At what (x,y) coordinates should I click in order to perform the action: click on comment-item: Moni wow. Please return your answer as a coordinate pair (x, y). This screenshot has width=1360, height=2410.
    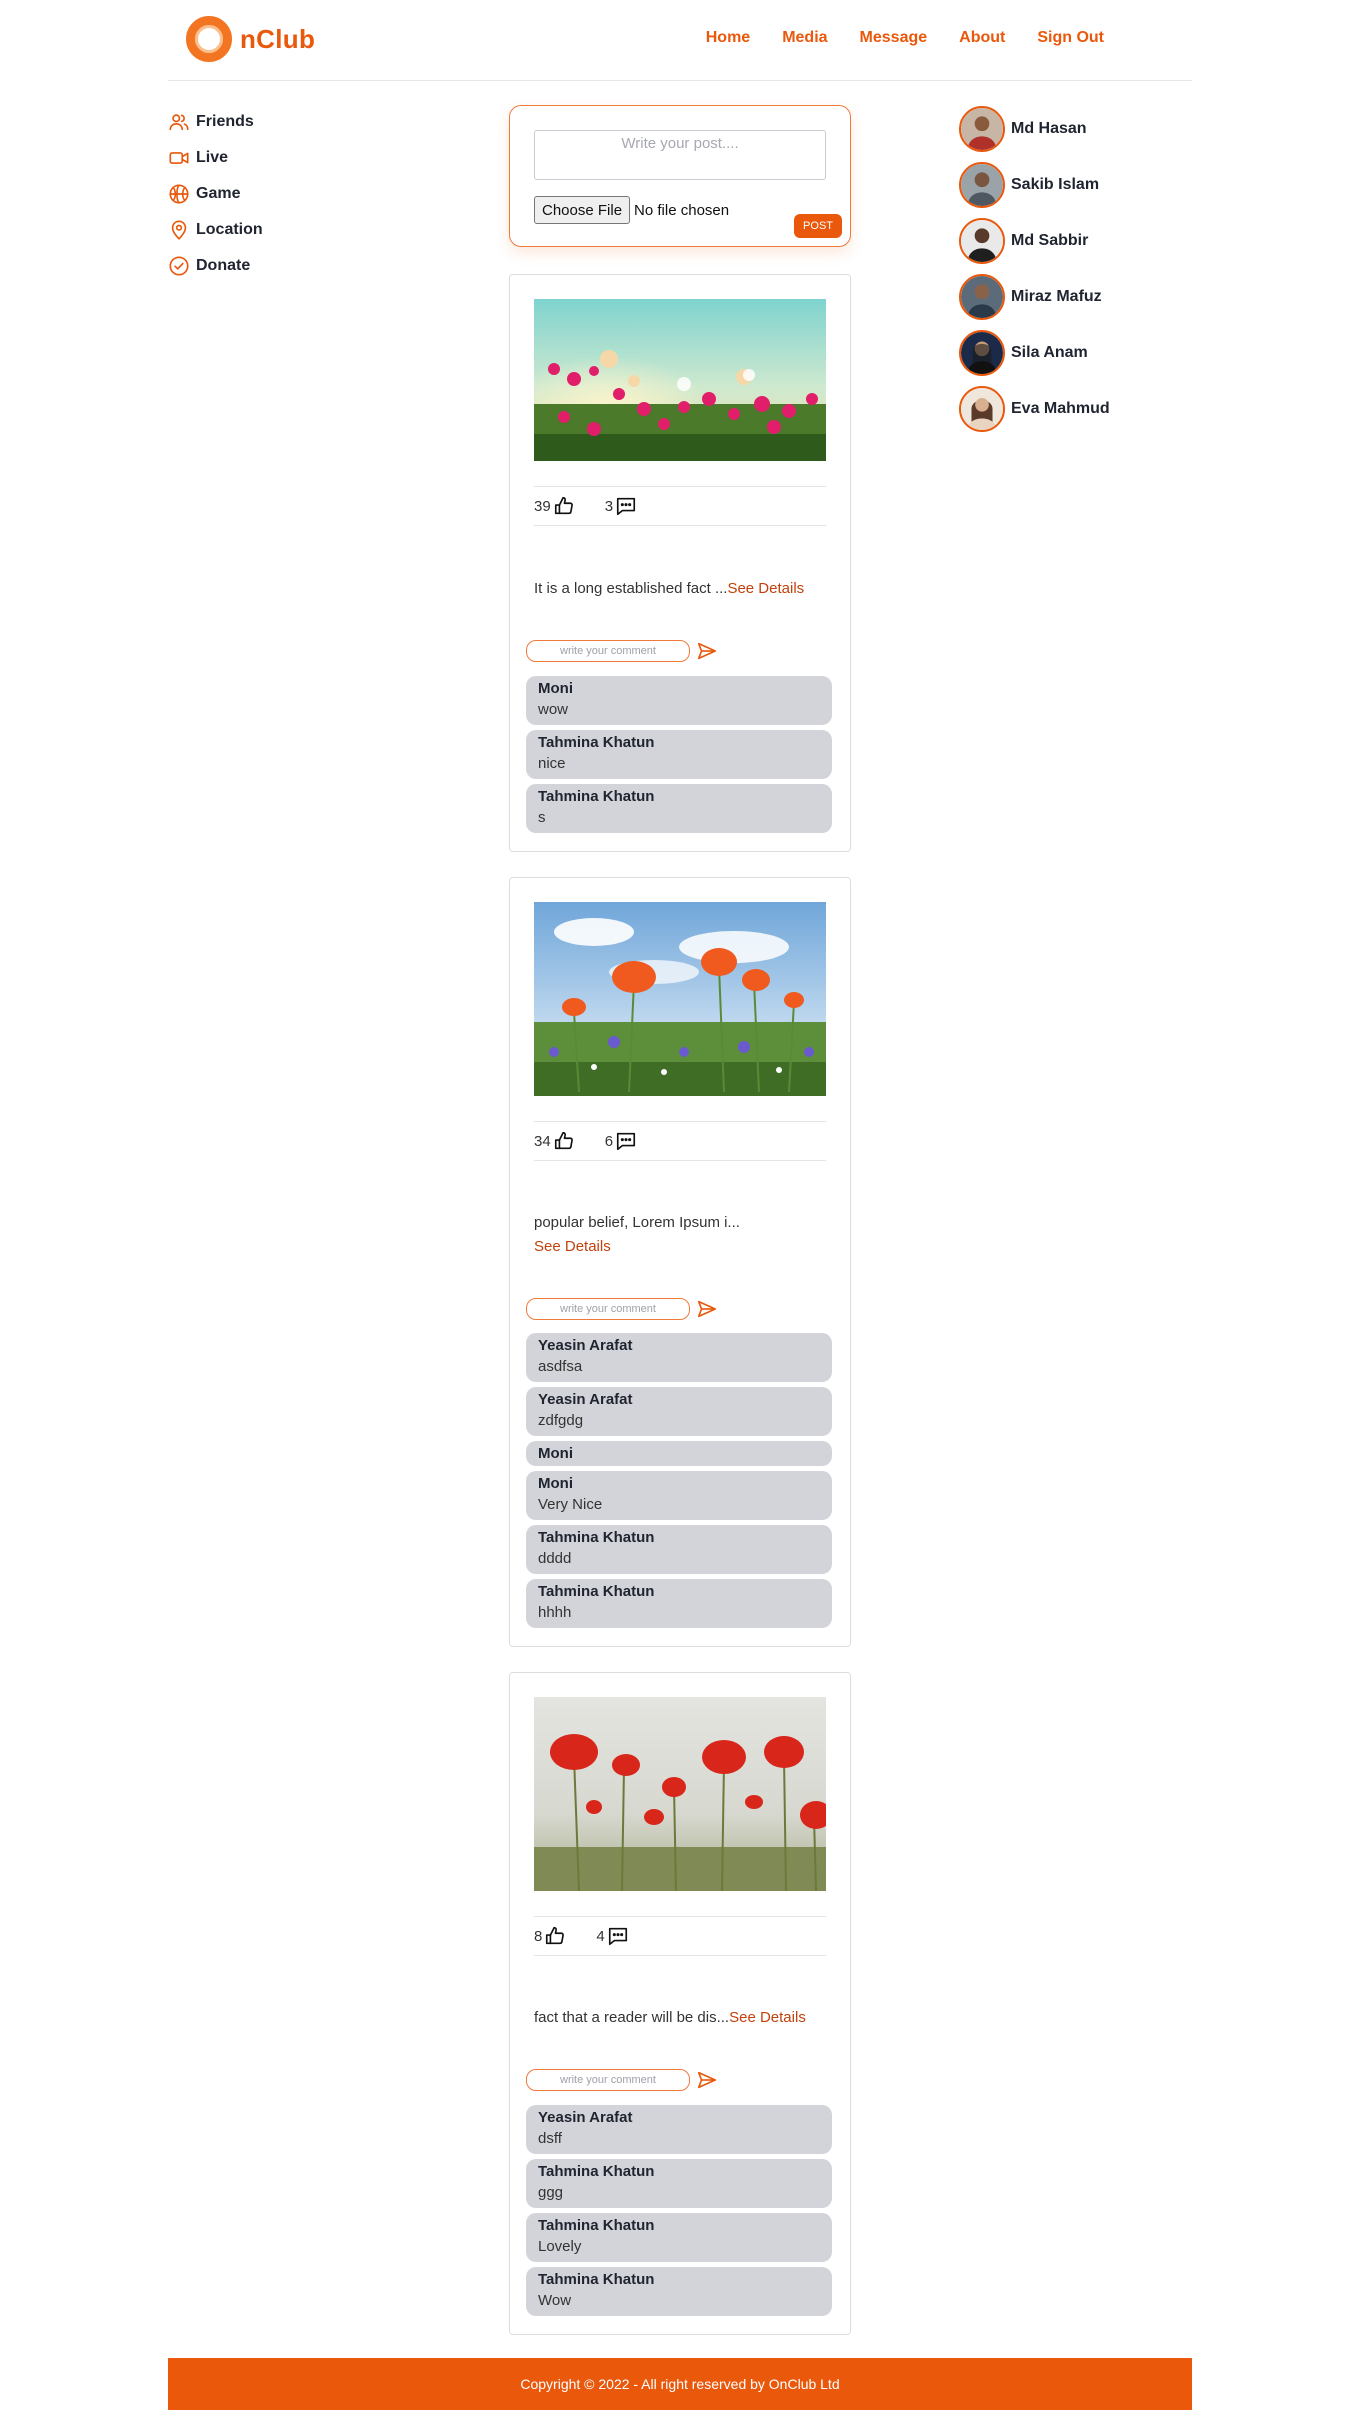
    Looking at the image, I should click on (679, 700).